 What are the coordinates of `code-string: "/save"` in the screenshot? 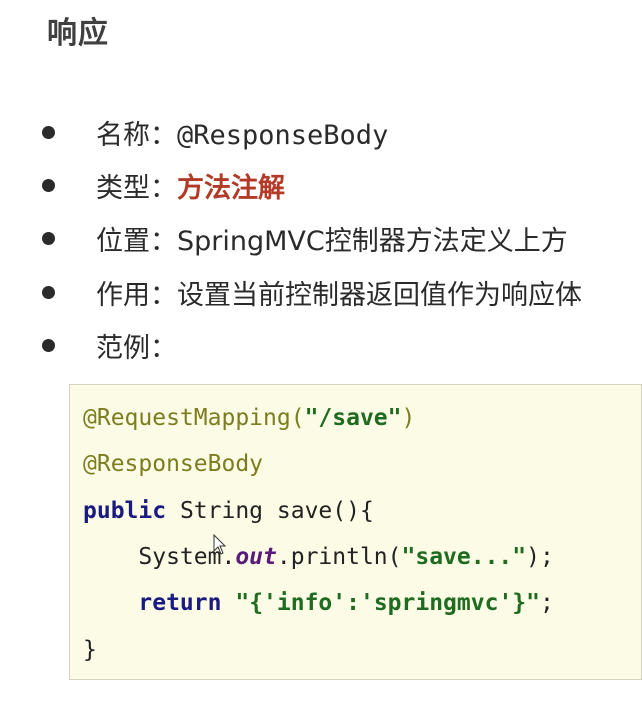 It's located at (353, 418).